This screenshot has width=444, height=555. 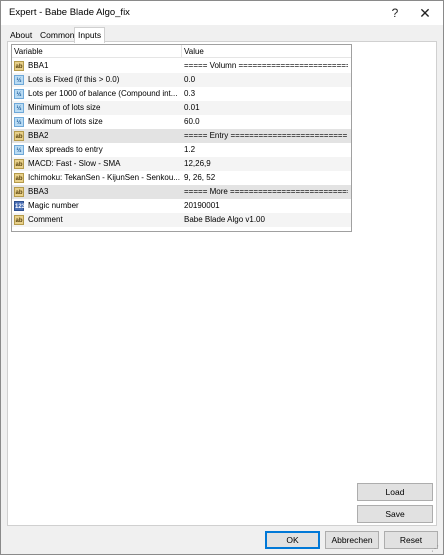 I want to click on variable-value: ===== More ==========================, so click(x=266, y=192).